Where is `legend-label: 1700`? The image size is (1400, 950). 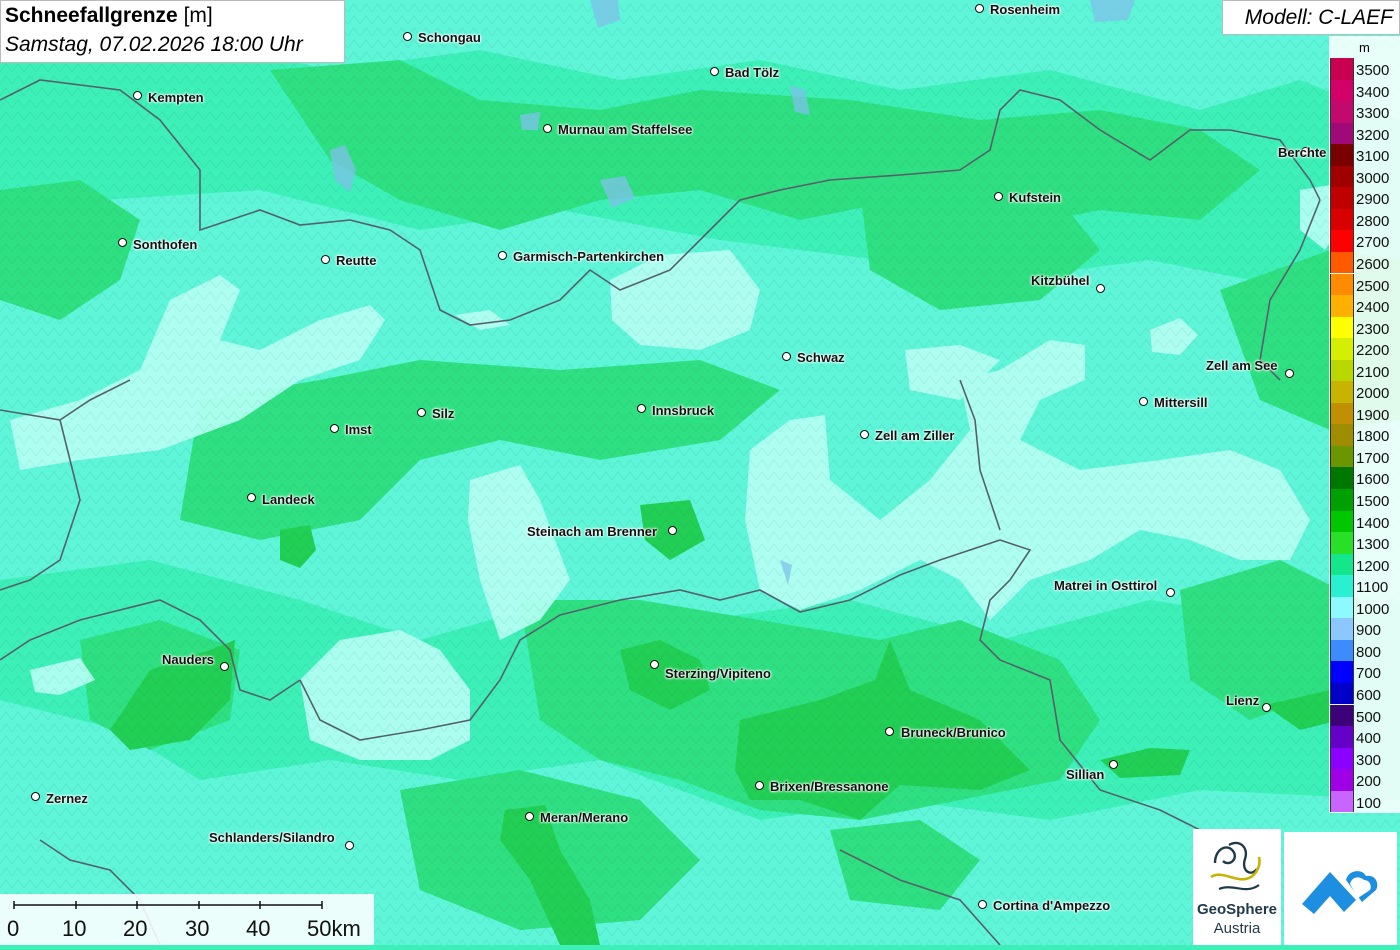
legend-label: 1700 is located at coordinates (1373, 458).